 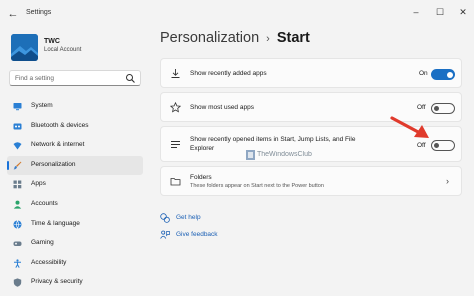 I want to click on close-button: ✕, so click(x=463, y=12).